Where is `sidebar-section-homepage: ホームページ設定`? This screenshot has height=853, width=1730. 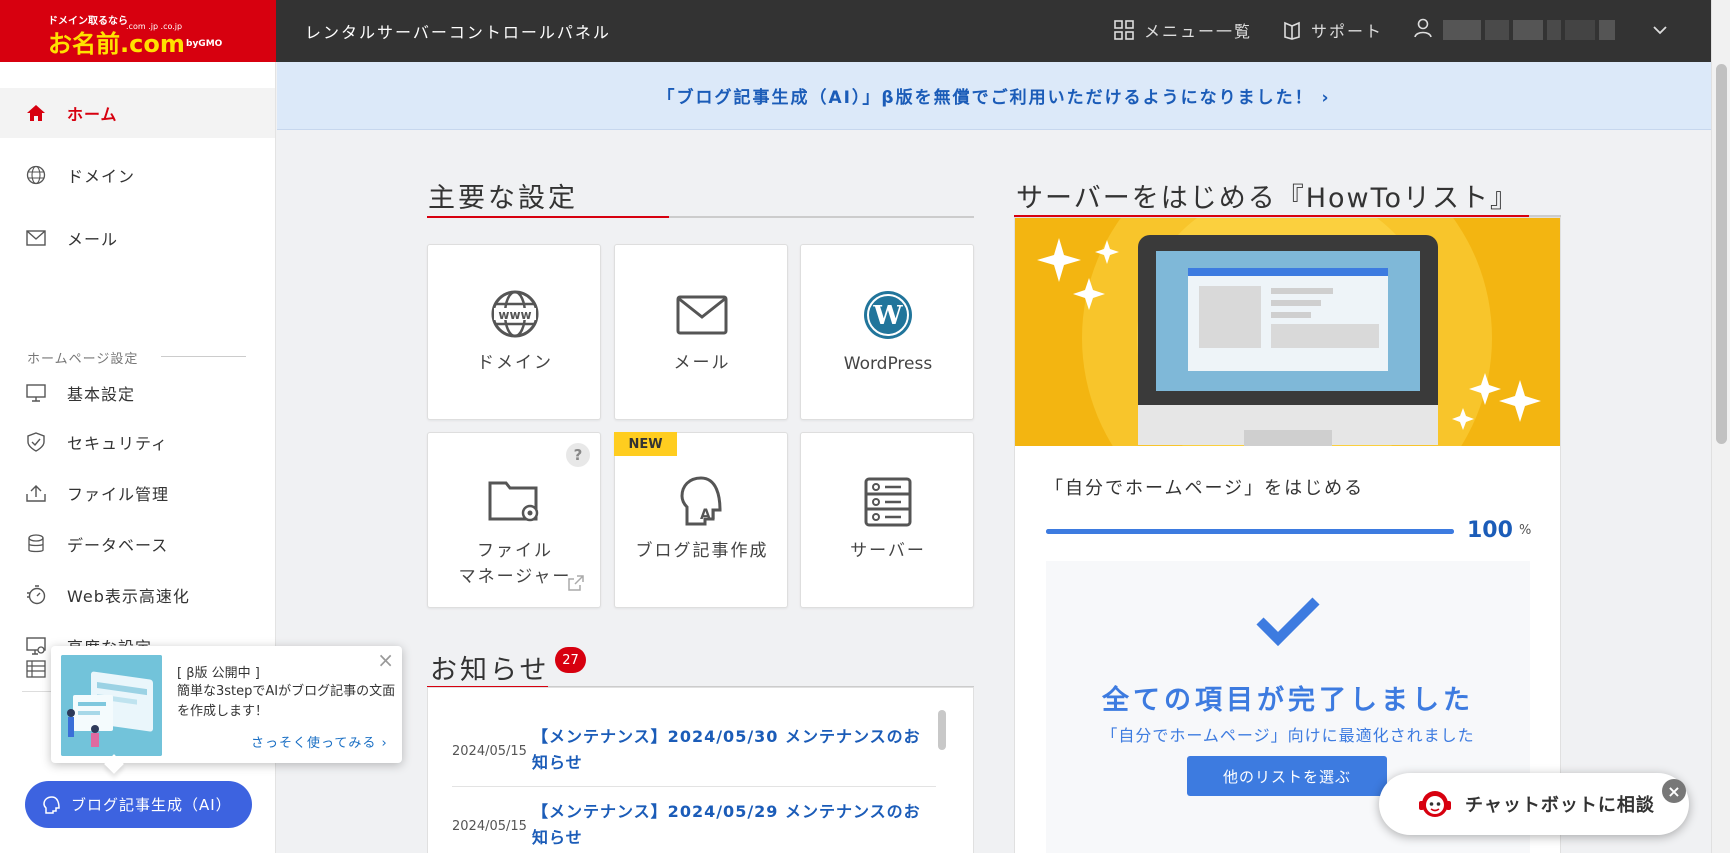 sidebar-section-homepage: ホームページ設定 is located at coordinates (83, 359).